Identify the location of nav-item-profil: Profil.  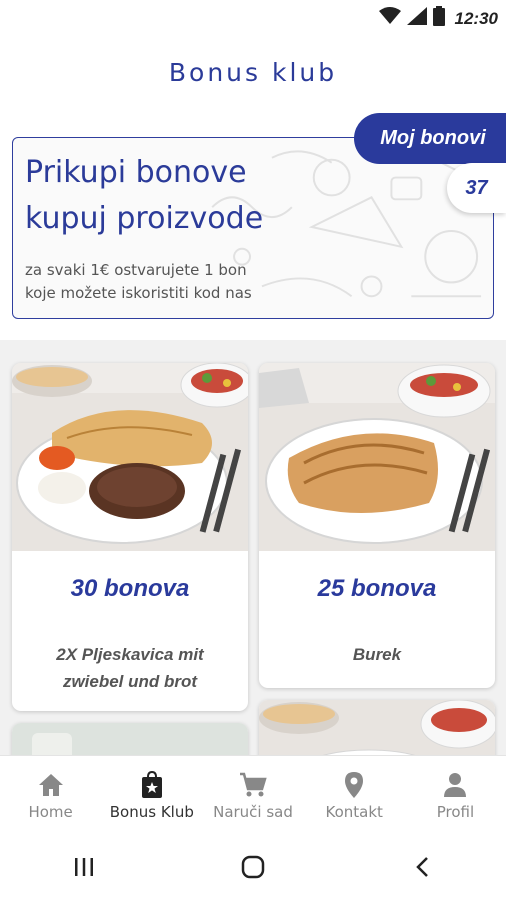
(455, 794).